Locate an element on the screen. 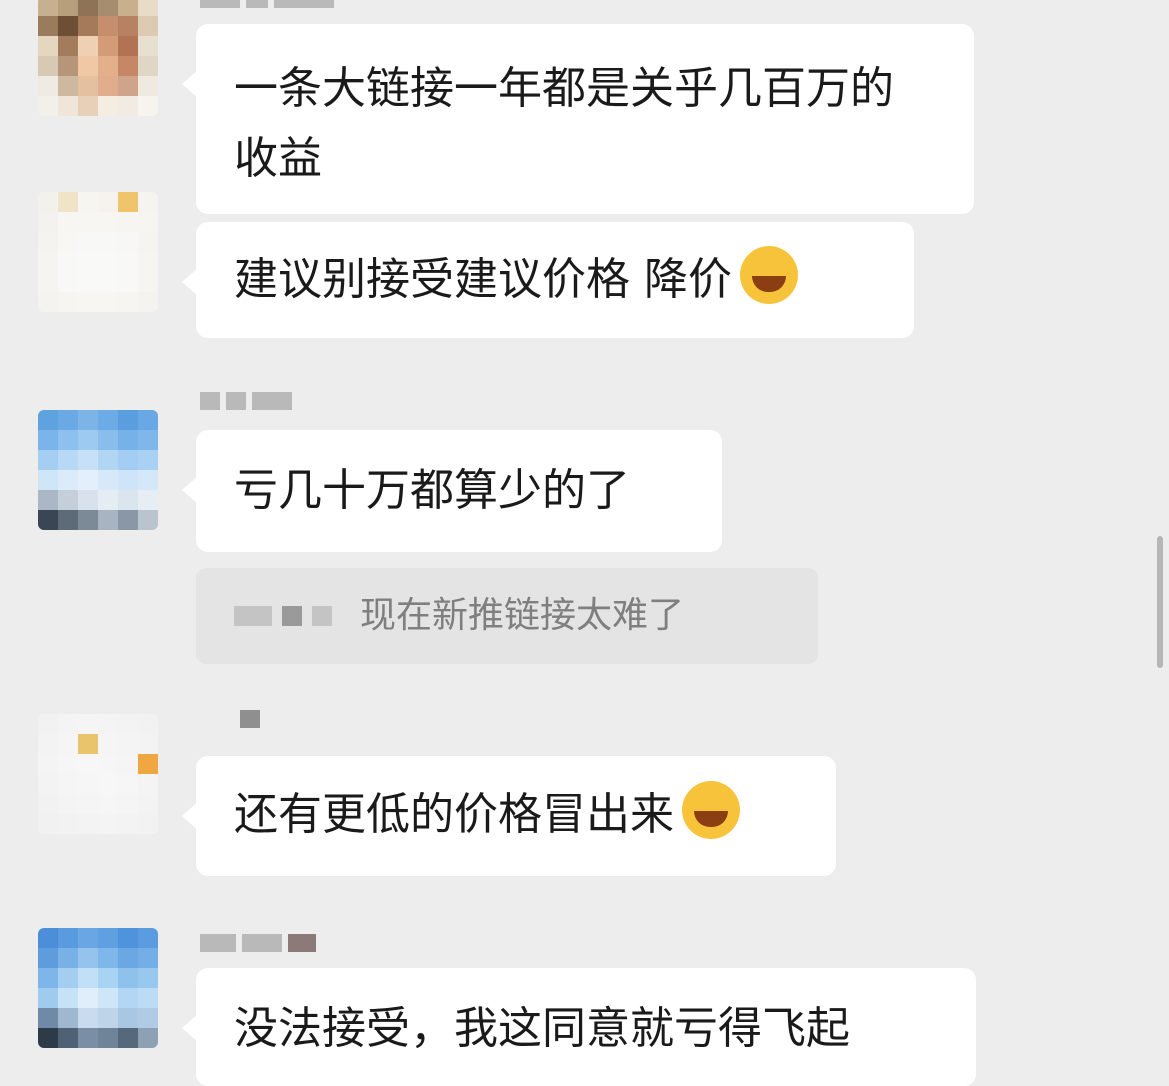  quoted-message: 现在新推链接太难了 is located at coordinates (507, 616).